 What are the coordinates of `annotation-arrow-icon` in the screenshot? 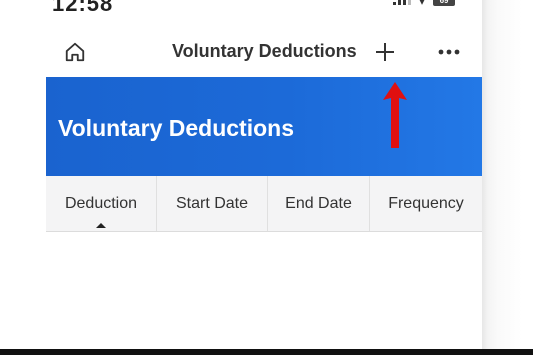 It's located at (395, 115).